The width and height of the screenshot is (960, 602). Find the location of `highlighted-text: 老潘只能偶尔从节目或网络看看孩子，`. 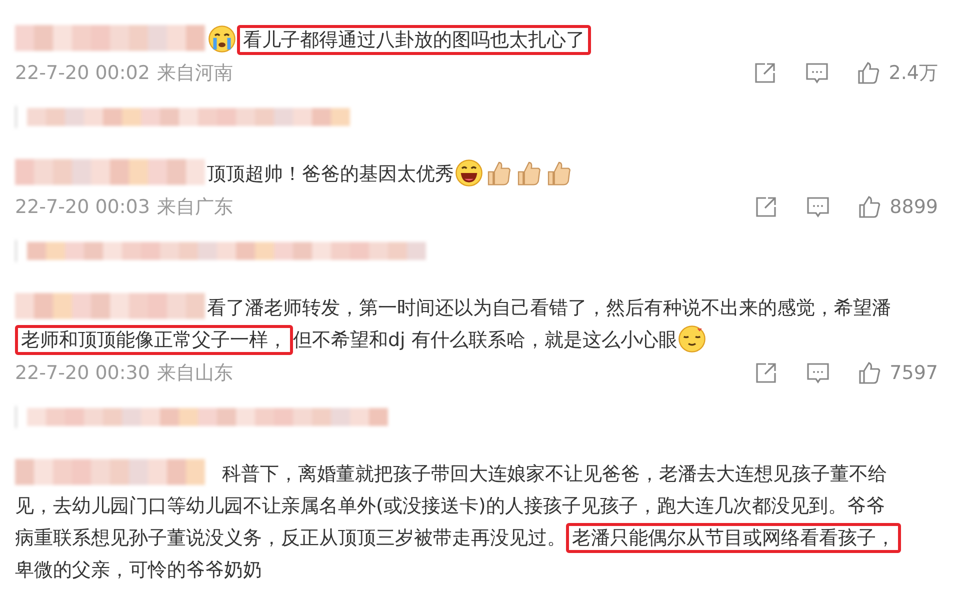

highlighted-text: 老潘只能偶尔从节目或网络看看孩子， is located at coordinates (733, 538).